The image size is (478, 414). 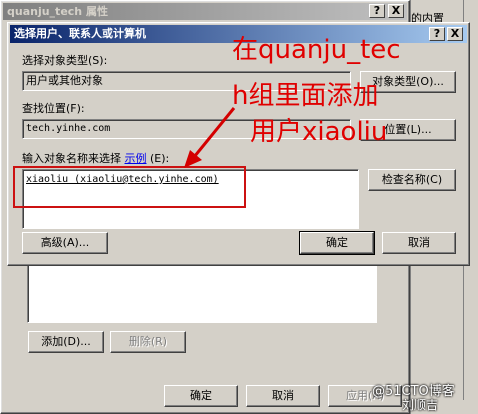 I want to click on watermark-text: @51CTO博客, so click(x=413, y=391).